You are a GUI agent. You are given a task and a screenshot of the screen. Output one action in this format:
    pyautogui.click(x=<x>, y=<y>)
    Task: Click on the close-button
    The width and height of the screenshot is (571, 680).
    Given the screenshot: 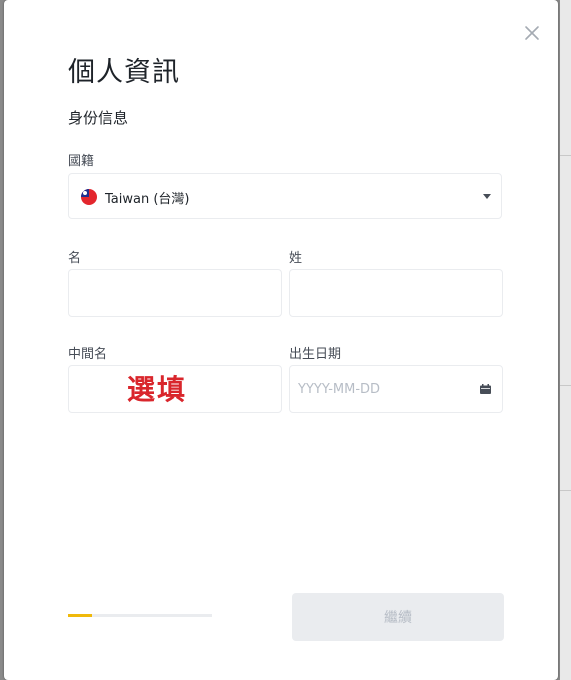 What is the action you would take?
    pyautogui.click(x=532, y=33)
    